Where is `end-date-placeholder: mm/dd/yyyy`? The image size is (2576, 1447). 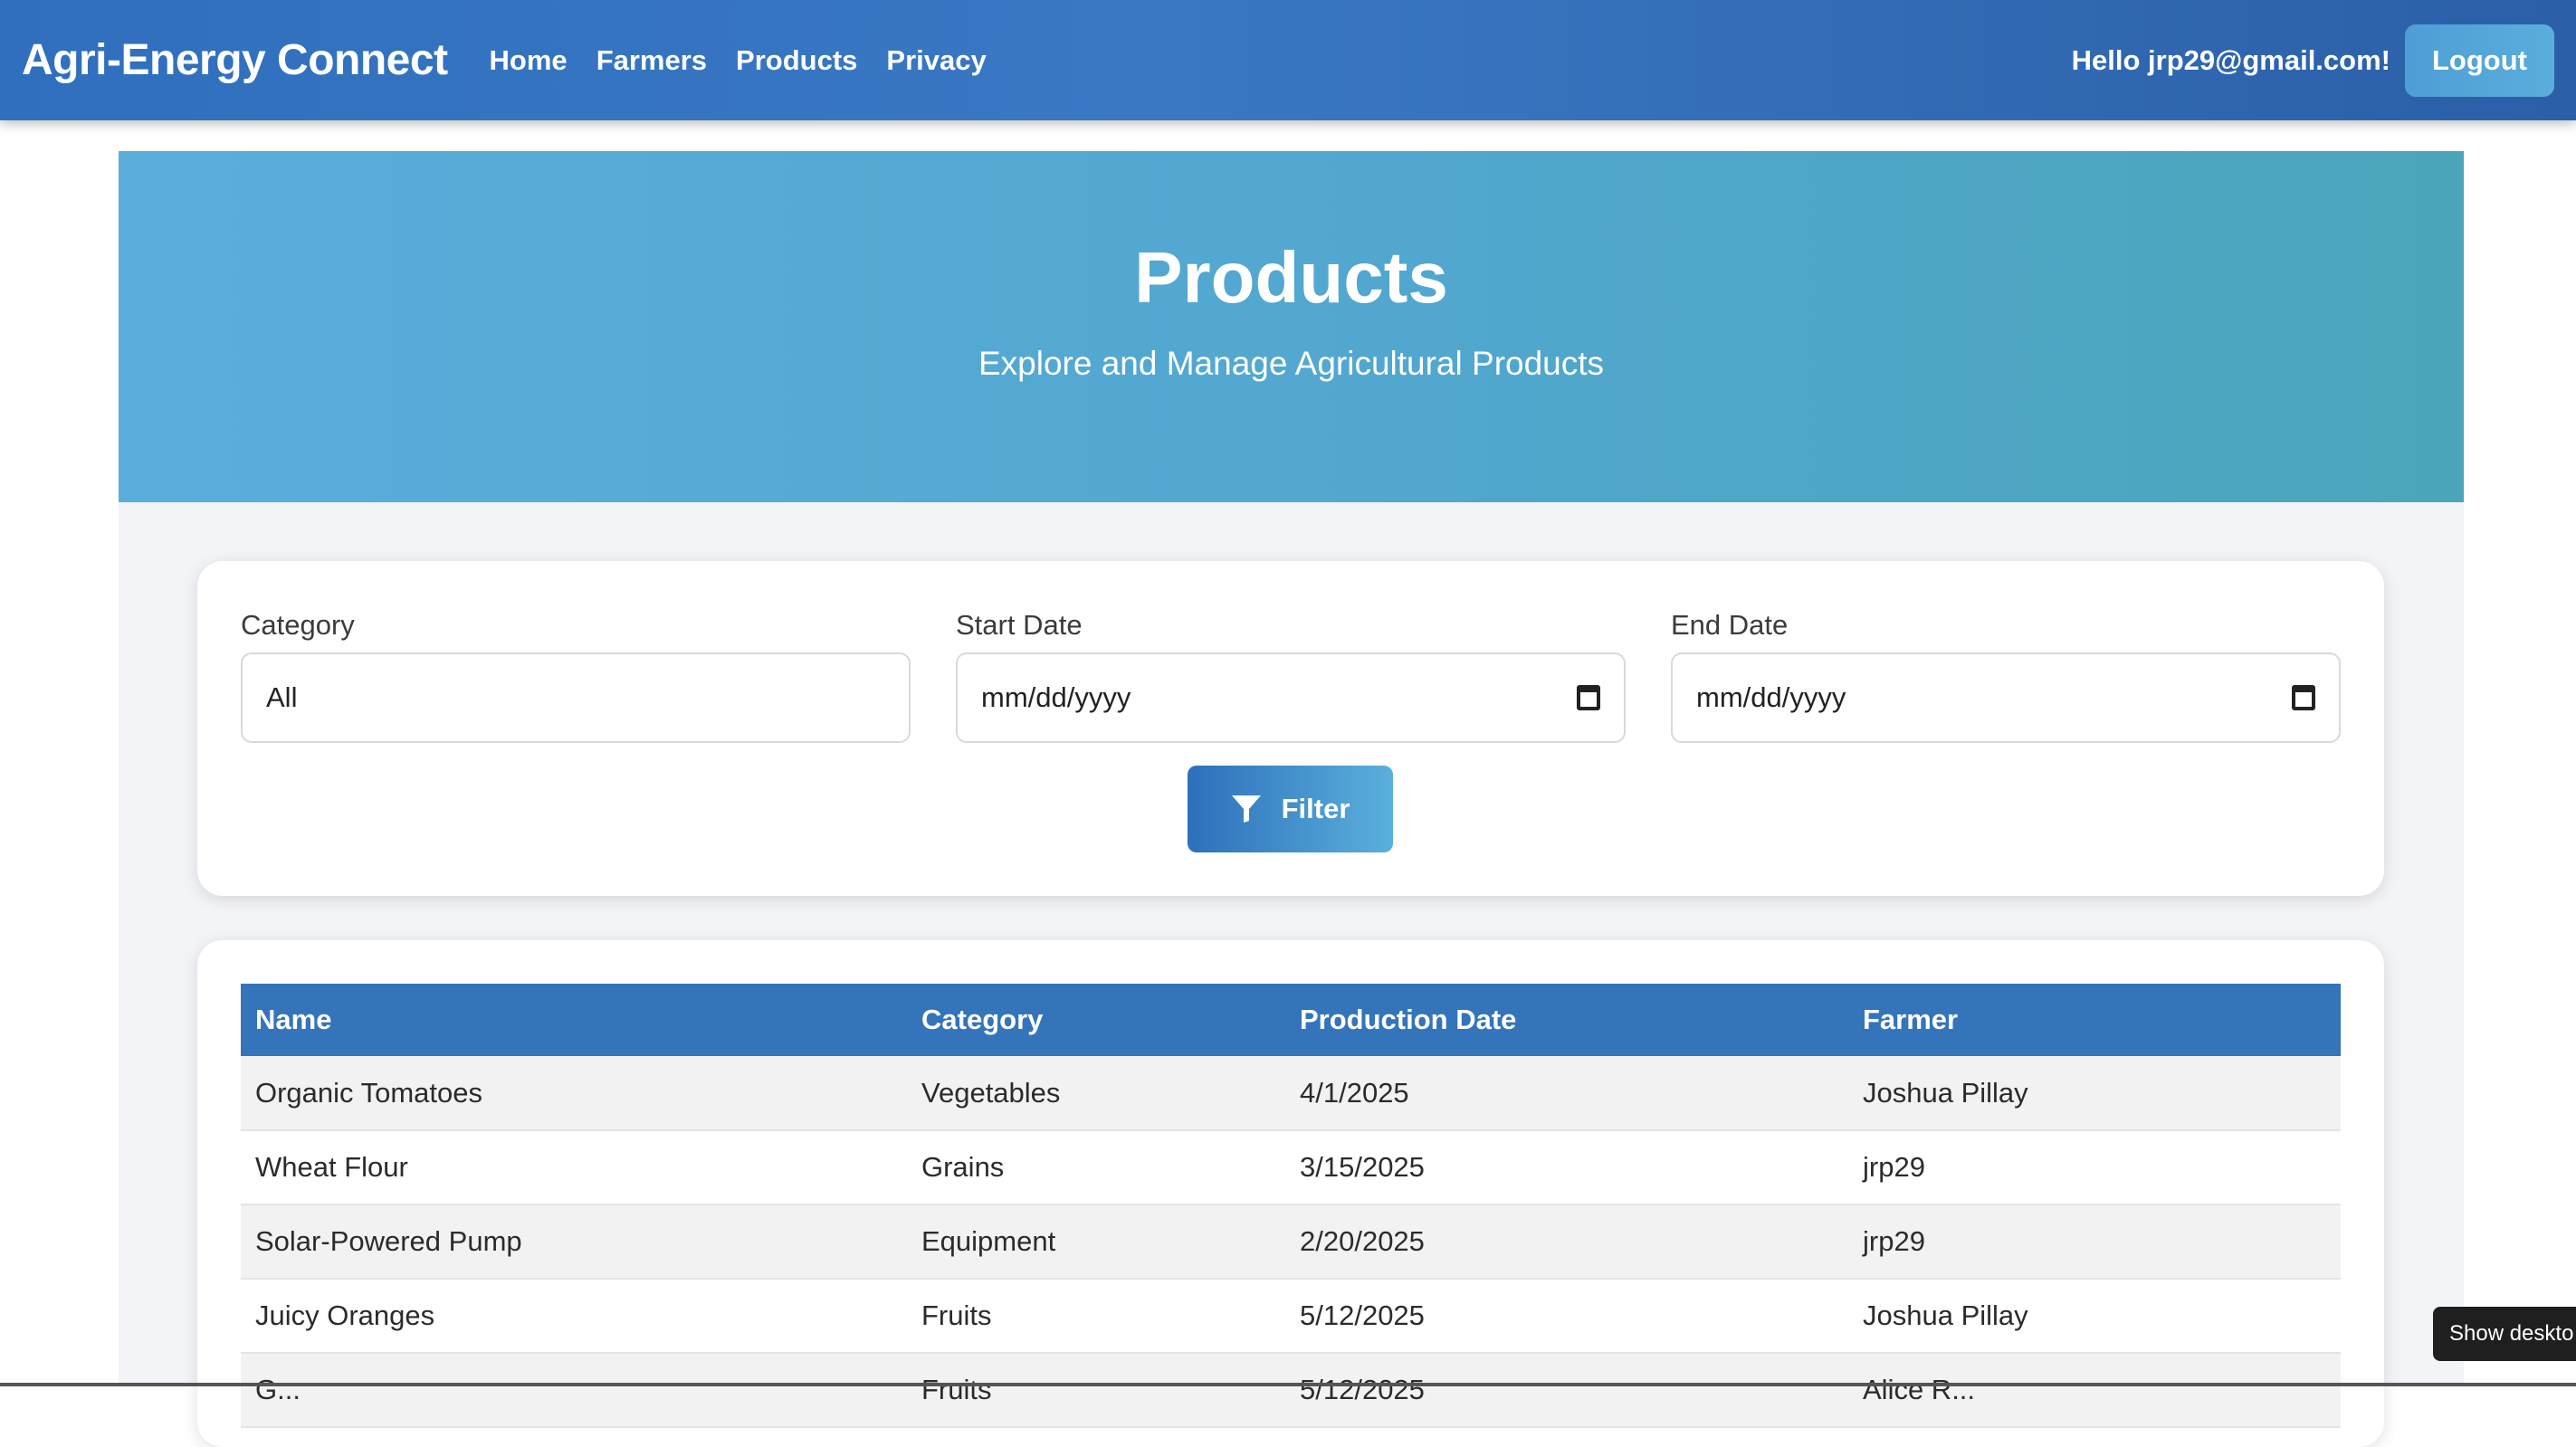
end-date-placeholder: mm/dd/yyyy is located at coordinates (1771, 697).